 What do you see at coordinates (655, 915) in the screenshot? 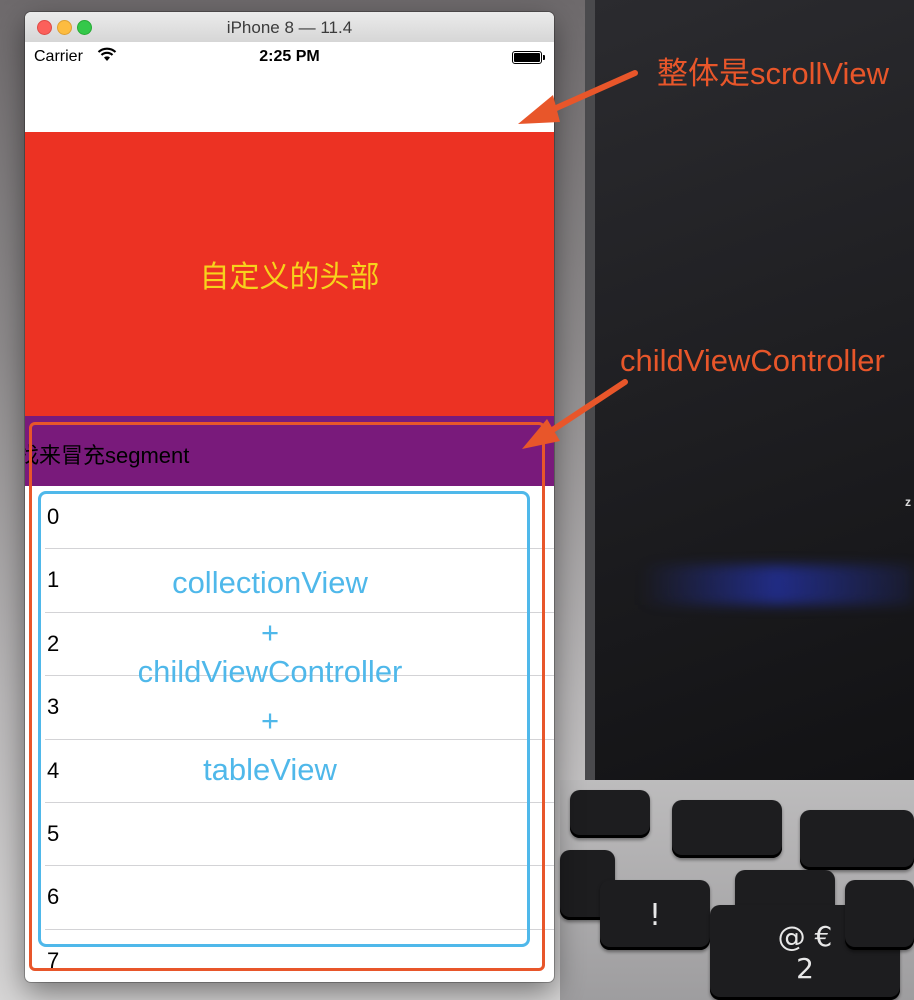
I see `background-key-exclamation: !` at bounding box center [655, 915].